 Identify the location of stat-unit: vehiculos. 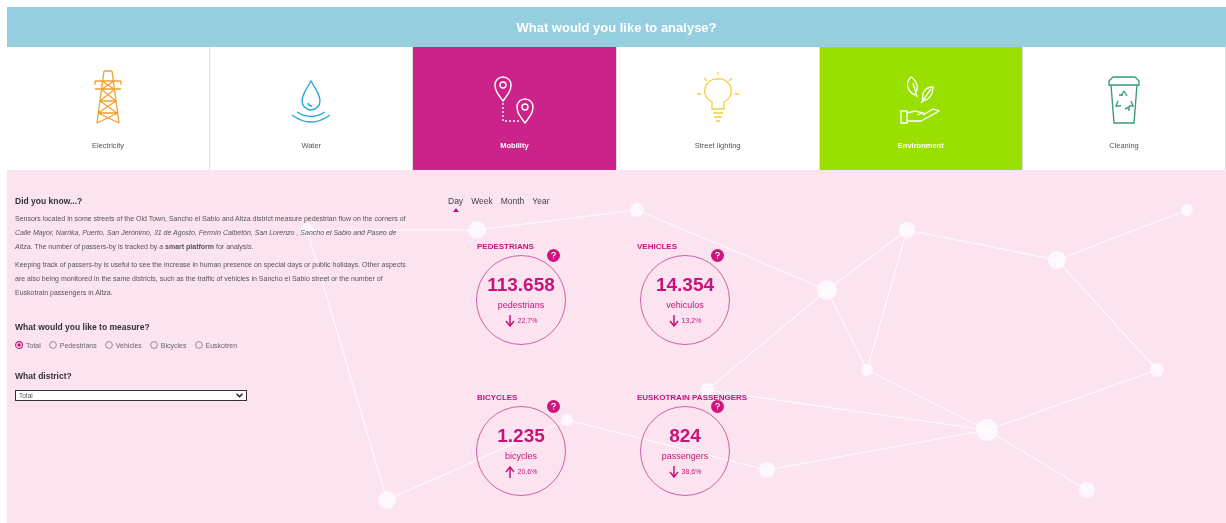
(685, 304).